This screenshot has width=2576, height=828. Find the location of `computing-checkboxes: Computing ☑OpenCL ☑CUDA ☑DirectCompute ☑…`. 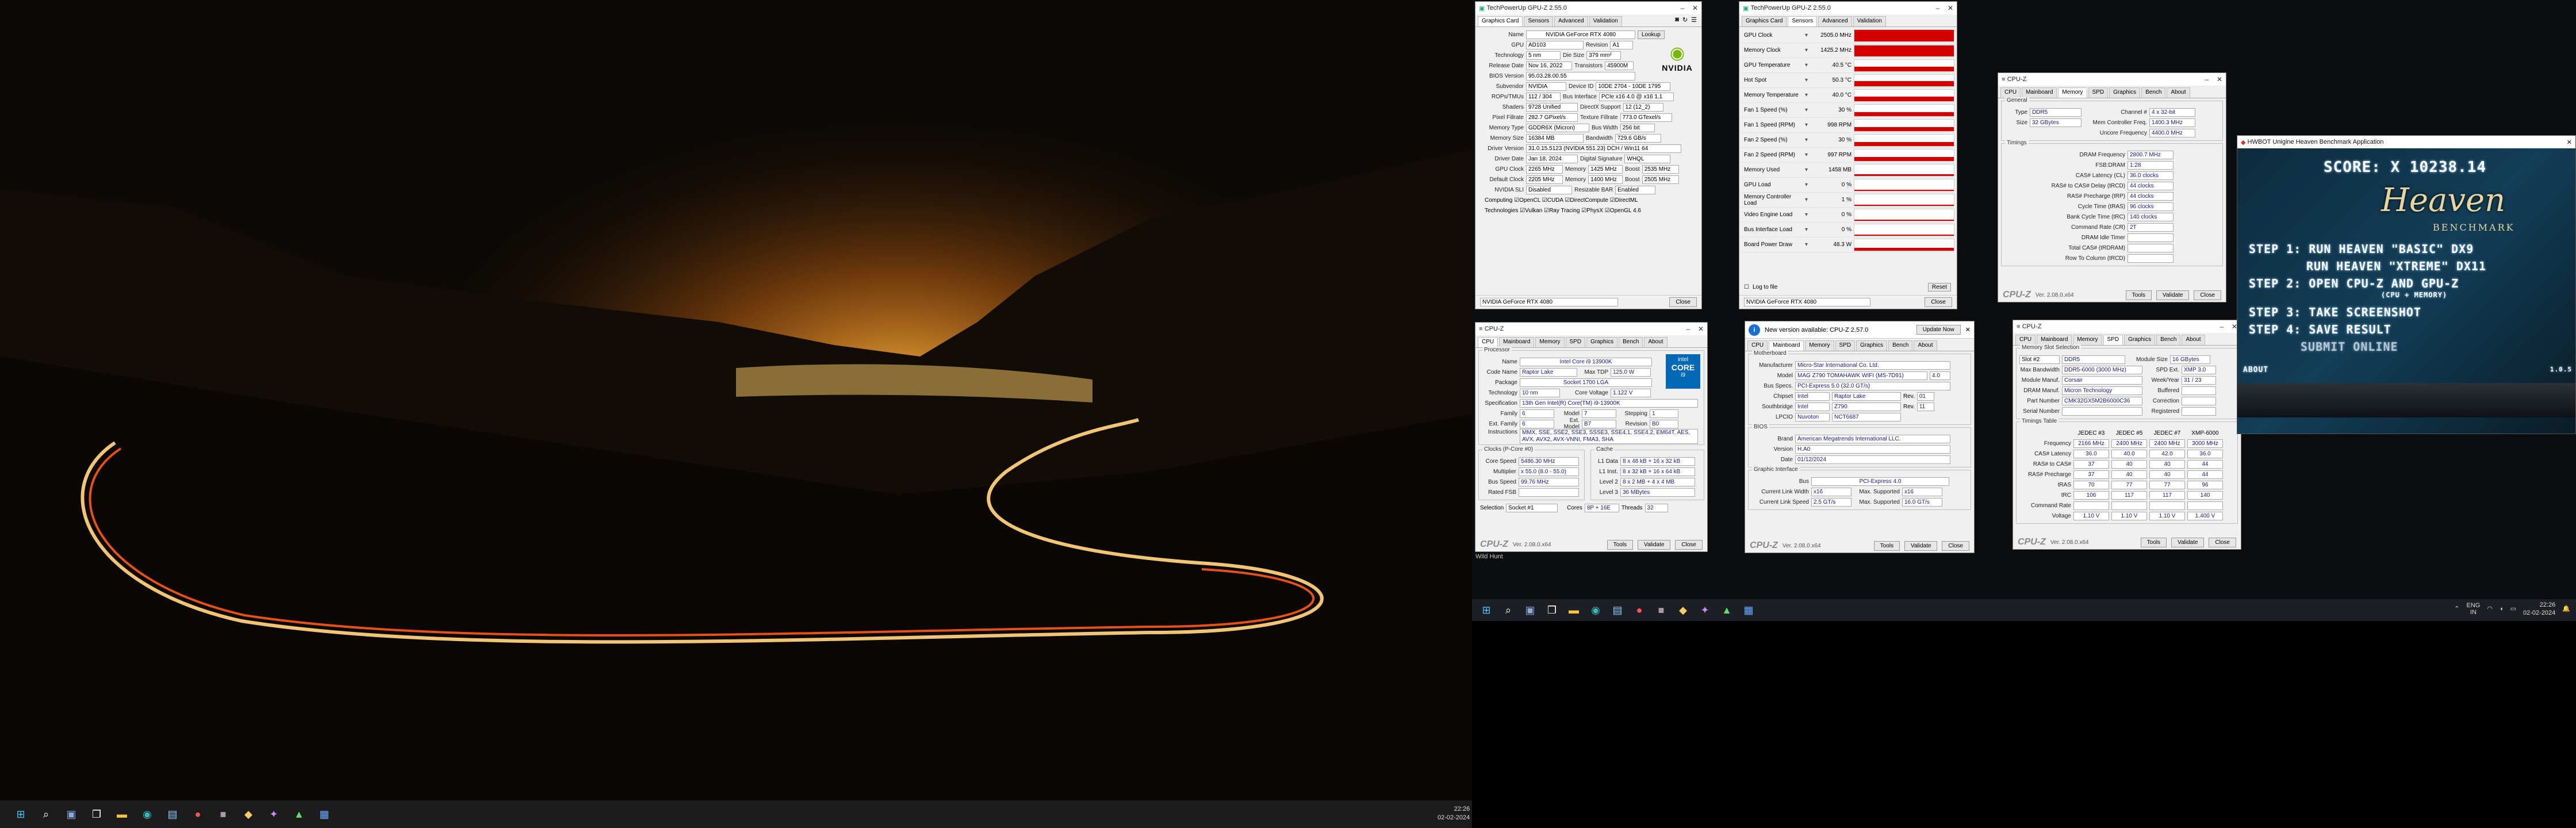

computing-checkboxes: Computing ☑OpenCL ☑CUDA ☑DirectCompute ☑… is located at coordinates (1588, 200).